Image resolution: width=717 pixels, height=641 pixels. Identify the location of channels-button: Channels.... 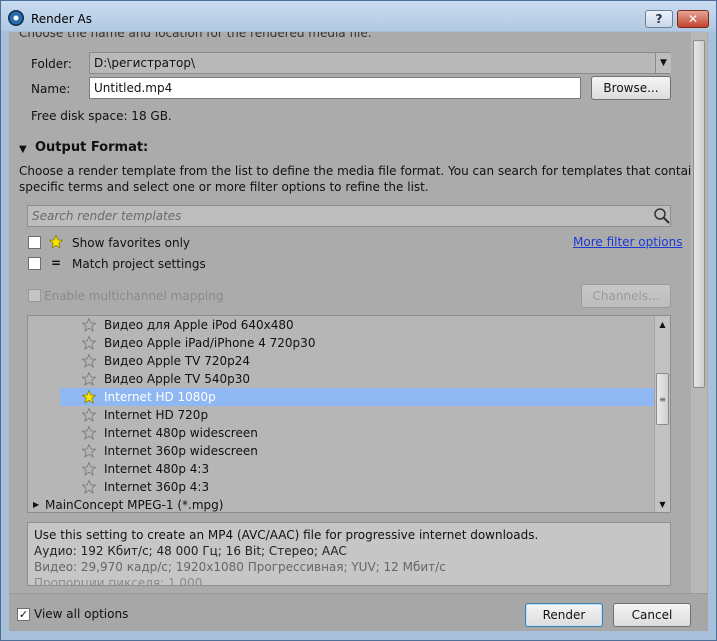
(626, 296).